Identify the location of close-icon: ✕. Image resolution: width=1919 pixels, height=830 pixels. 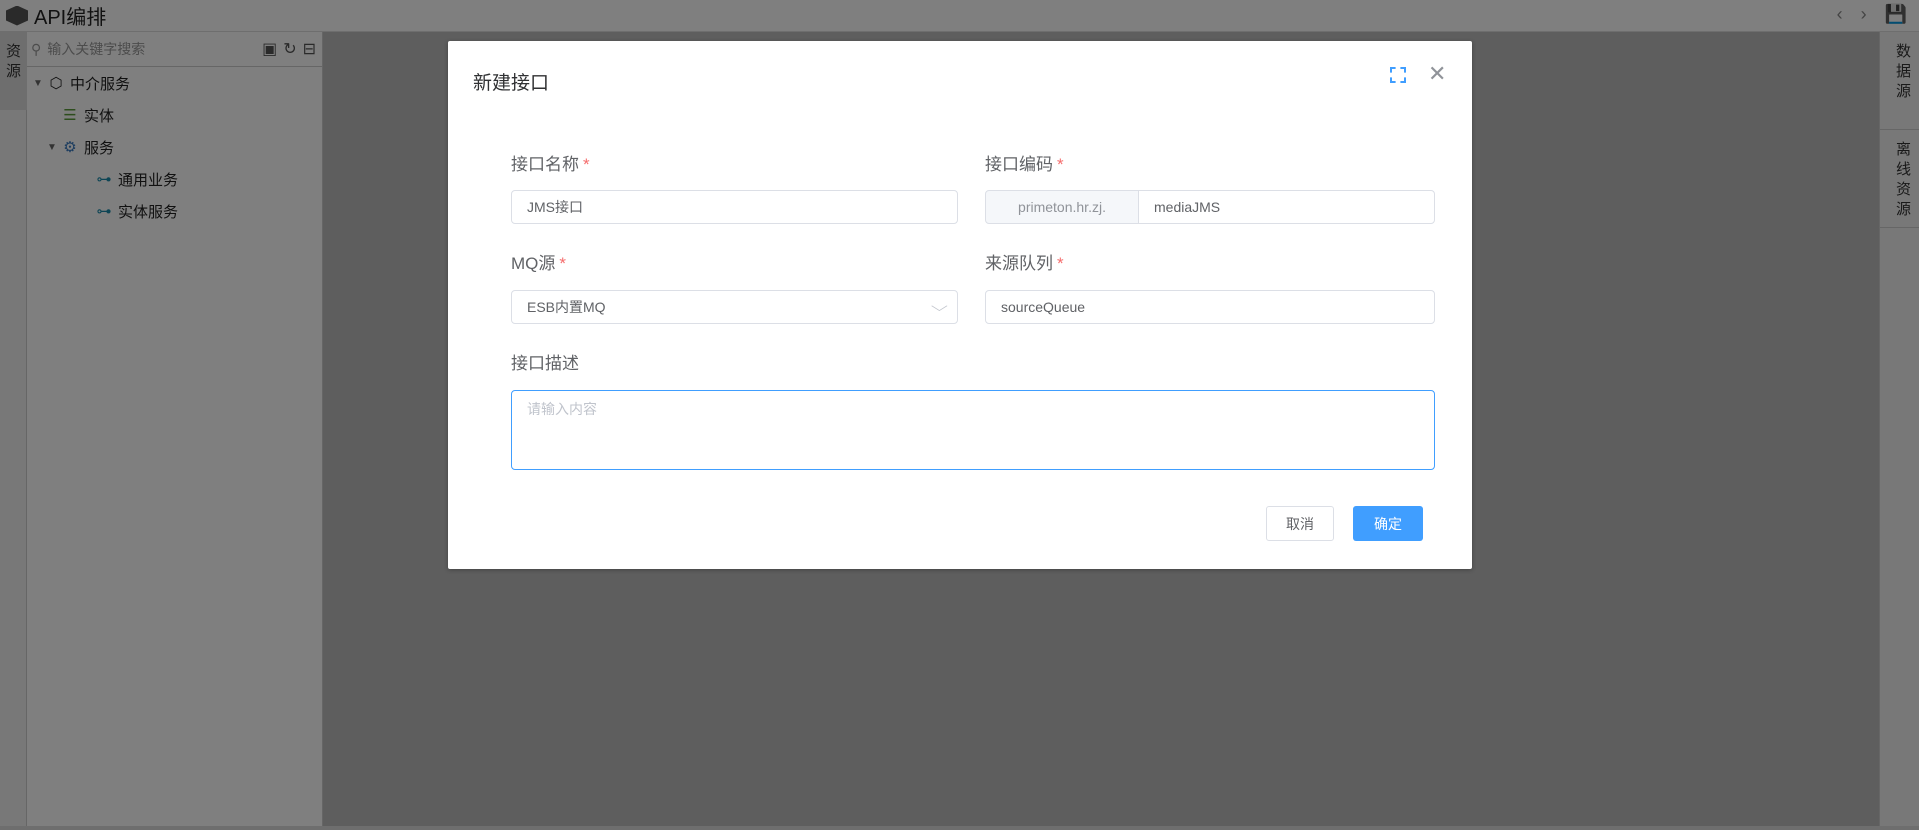
(1437, 74).